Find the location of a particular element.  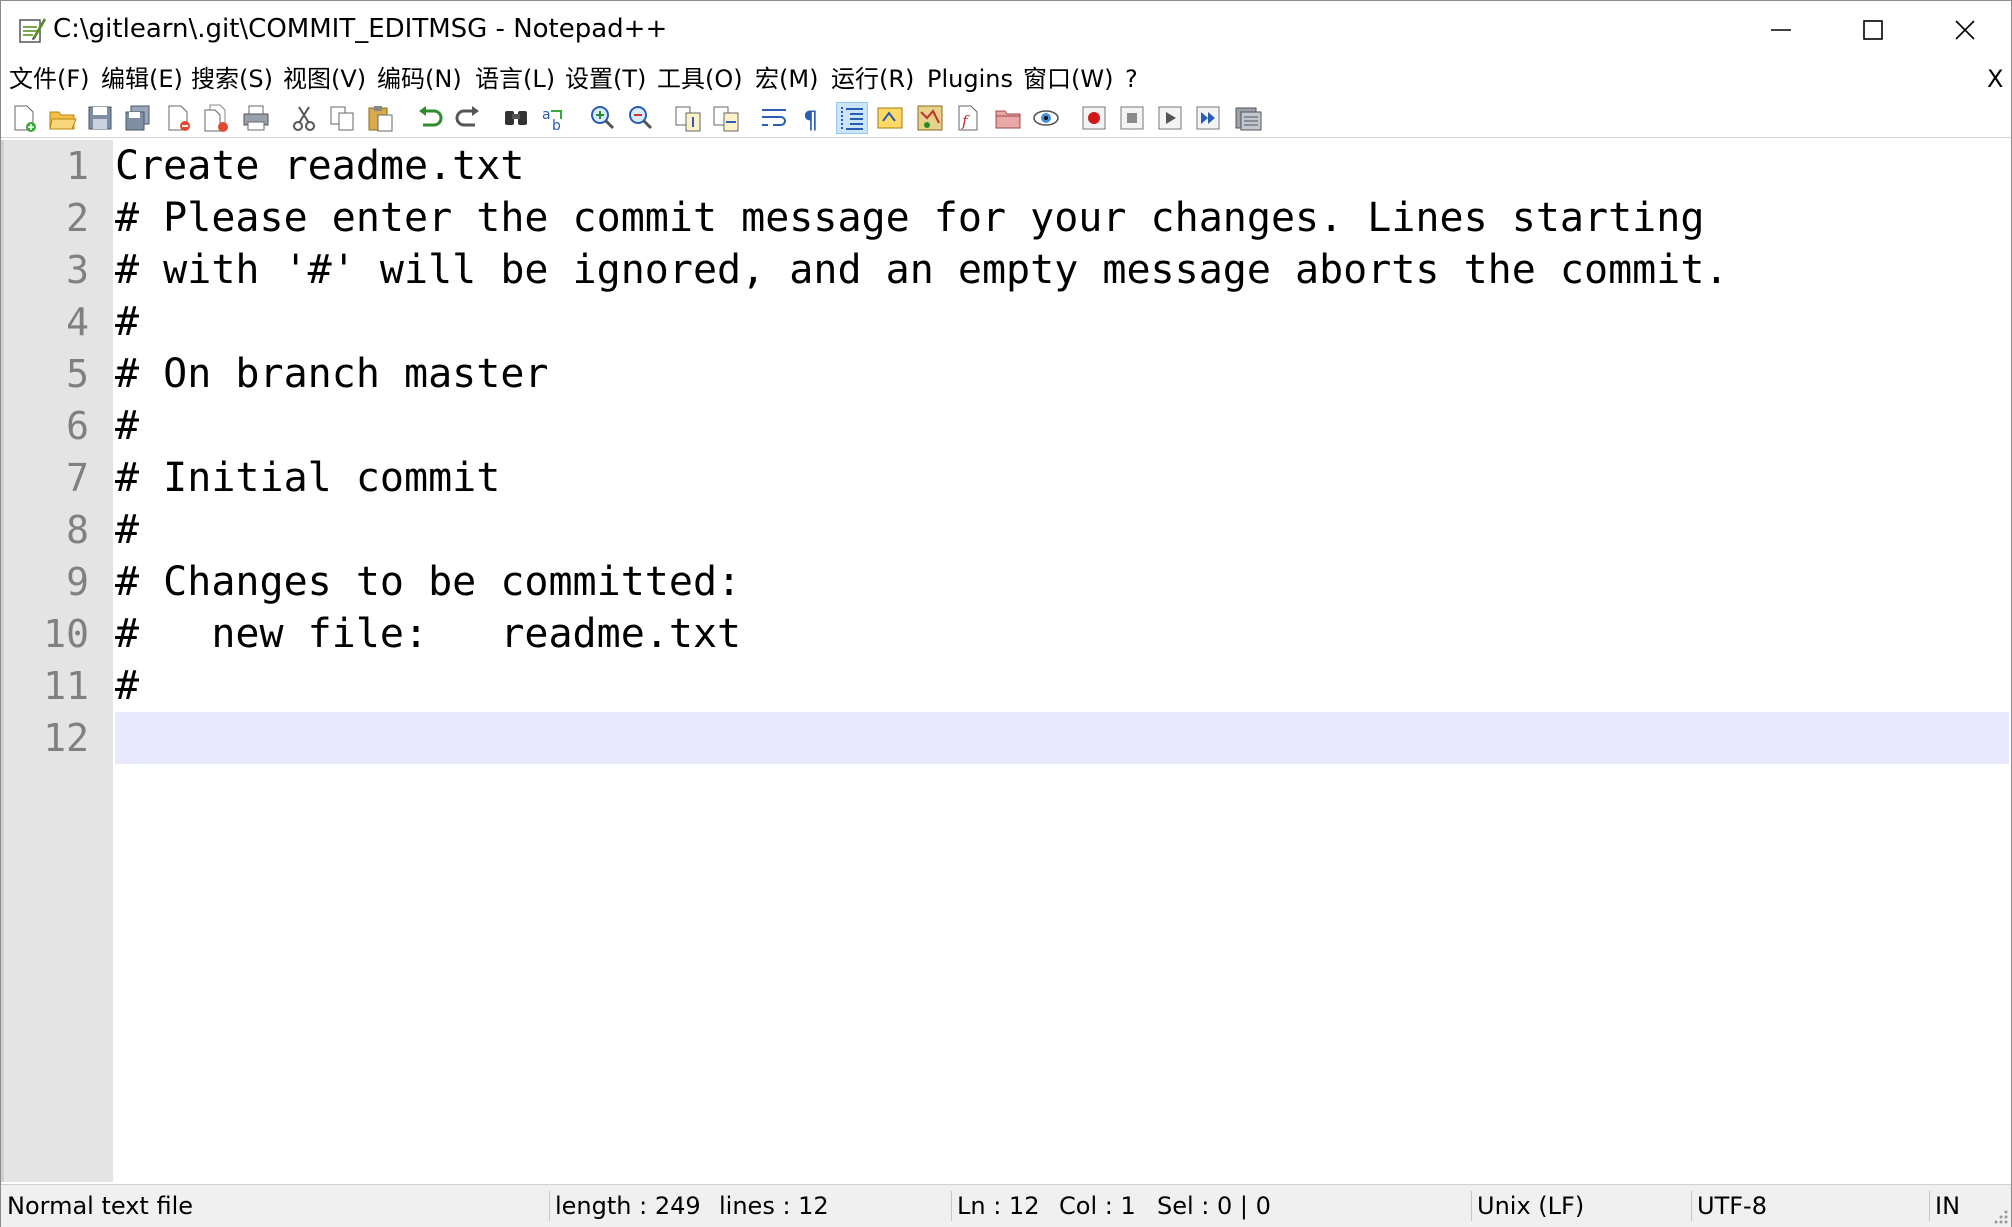

new-file-button is located at coordinates (24, 118).